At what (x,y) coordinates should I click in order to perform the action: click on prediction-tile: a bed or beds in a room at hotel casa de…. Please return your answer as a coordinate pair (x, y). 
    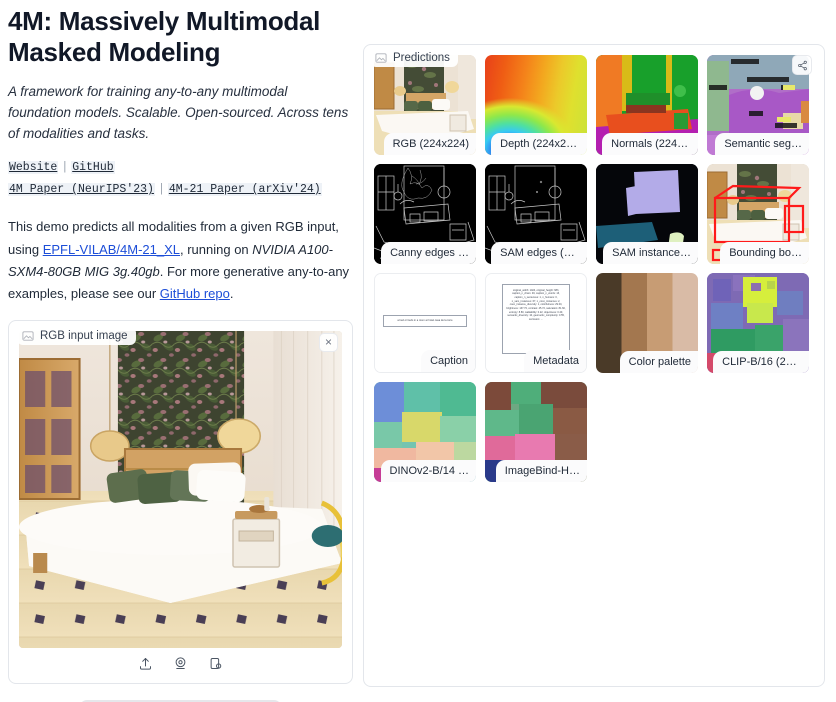
    Looking at the image, I should click on (425, 323).